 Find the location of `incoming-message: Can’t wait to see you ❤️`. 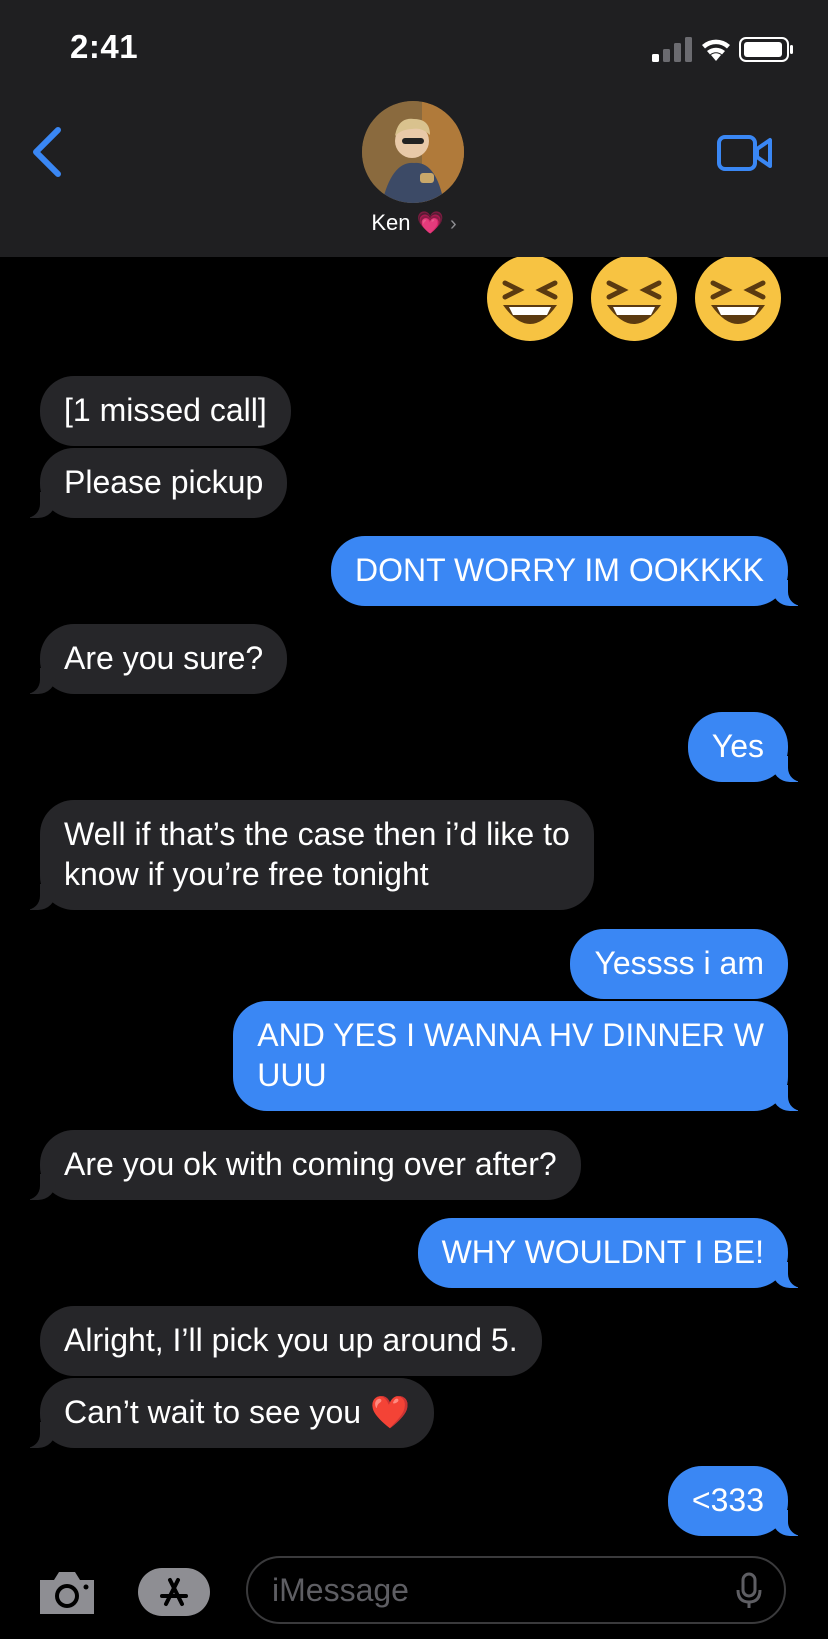

incoming-message: Can’t wait to see you ❤️ is located at coordinates (226, 1413).